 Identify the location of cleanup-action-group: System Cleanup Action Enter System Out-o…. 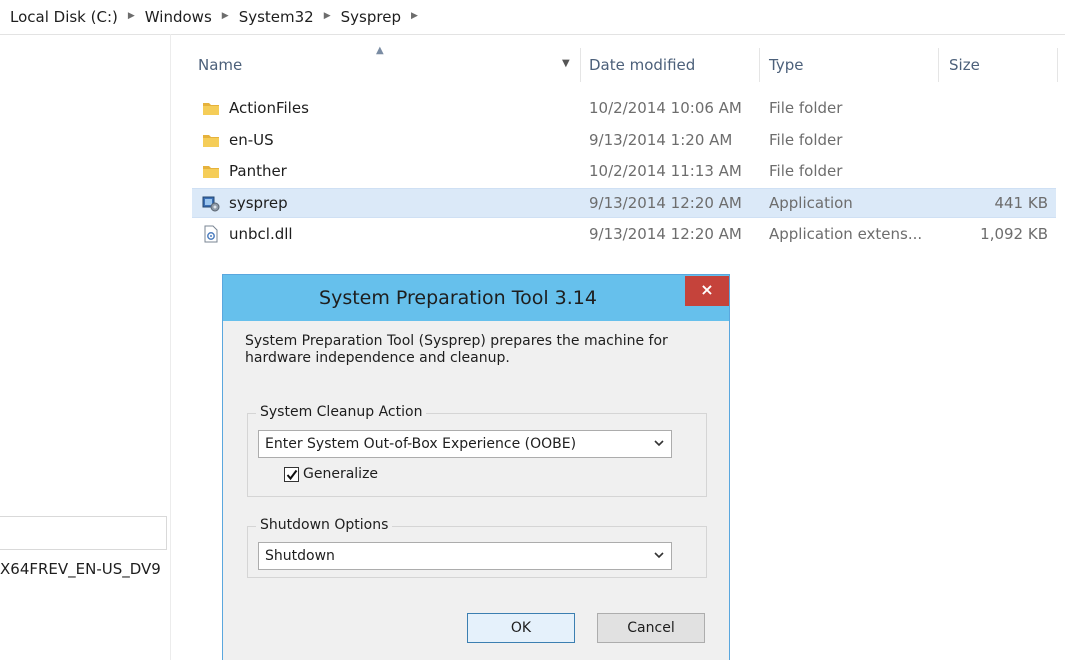
(477, 450).